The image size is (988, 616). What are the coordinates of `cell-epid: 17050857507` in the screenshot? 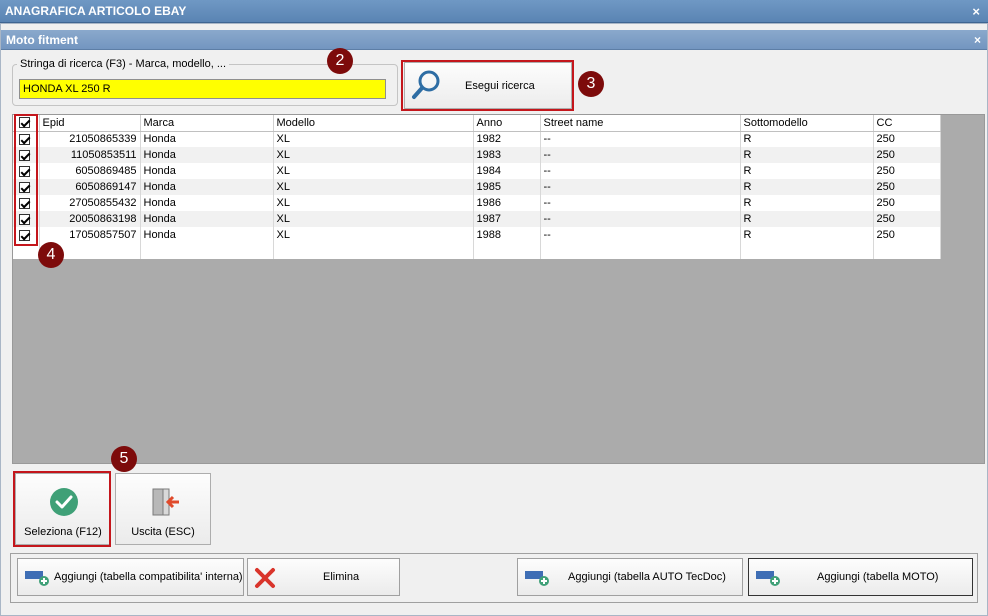 It's located at (90, 235).